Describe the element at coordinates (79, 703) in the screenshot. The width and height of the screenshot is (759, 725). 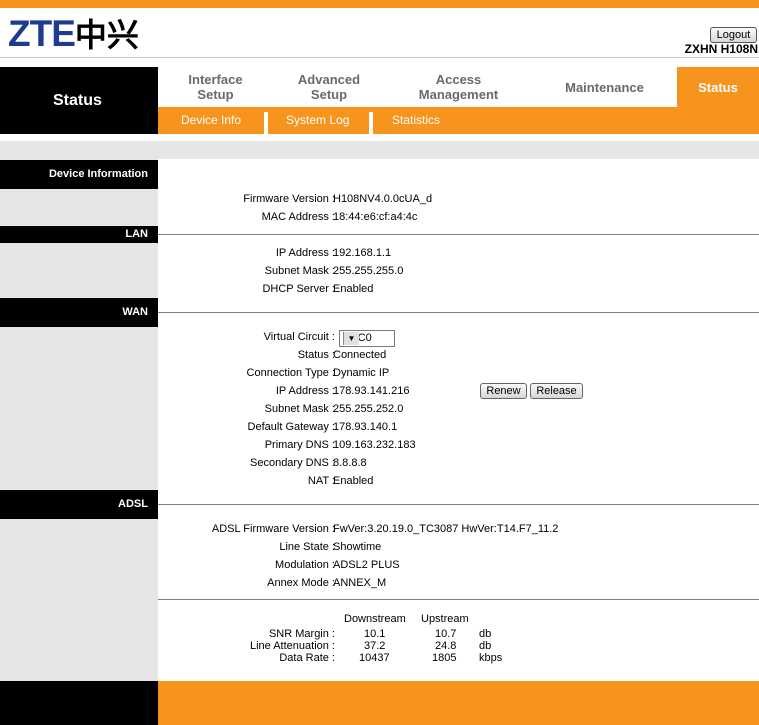
I see `footer-left` at that location.